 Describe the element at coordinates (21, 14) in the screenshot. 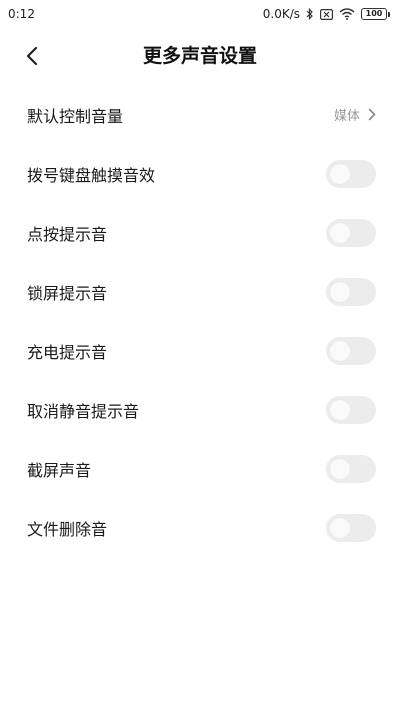

I see `status-time: 0:12` at that location.